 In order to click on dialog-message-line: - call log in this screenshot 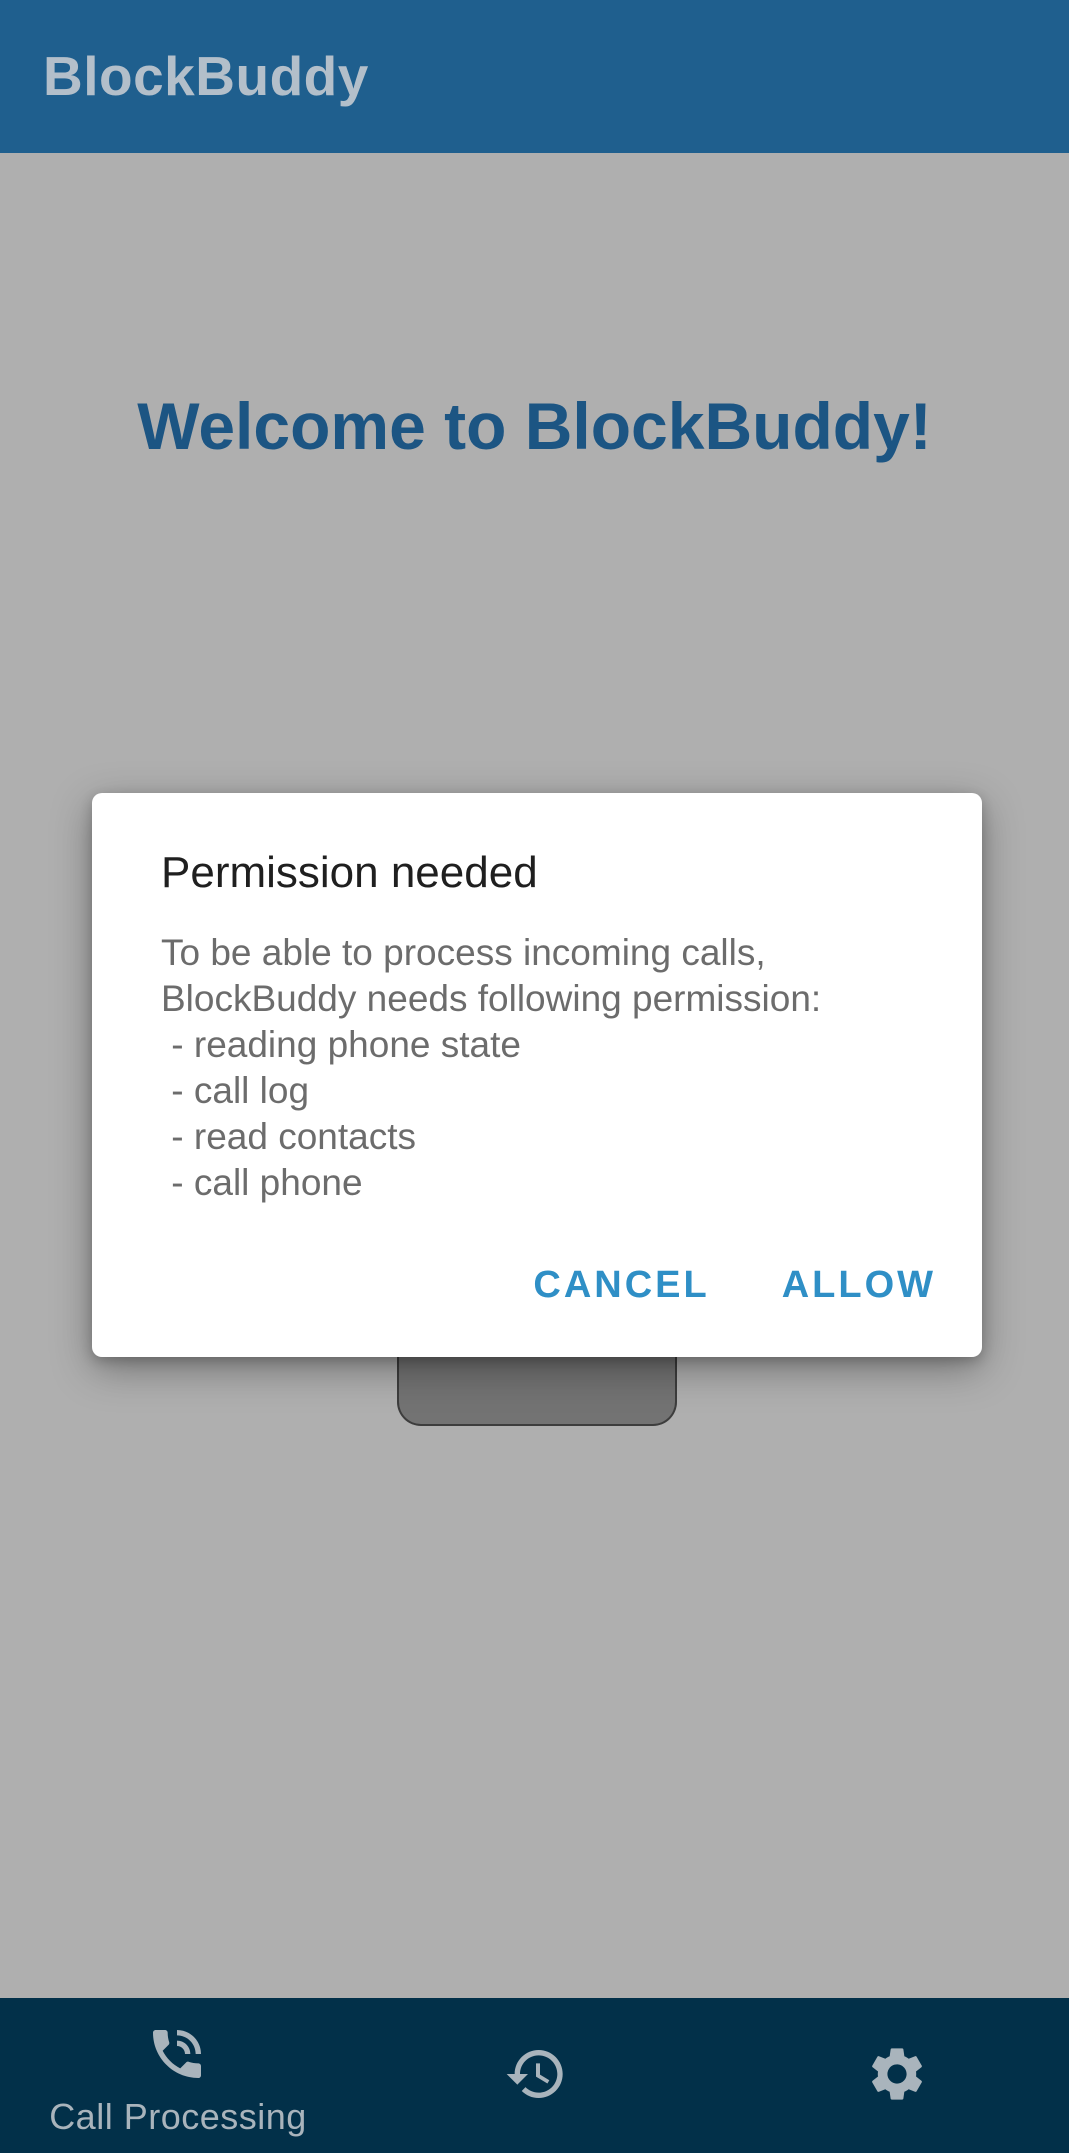, I will do `click(235, 1090)`.